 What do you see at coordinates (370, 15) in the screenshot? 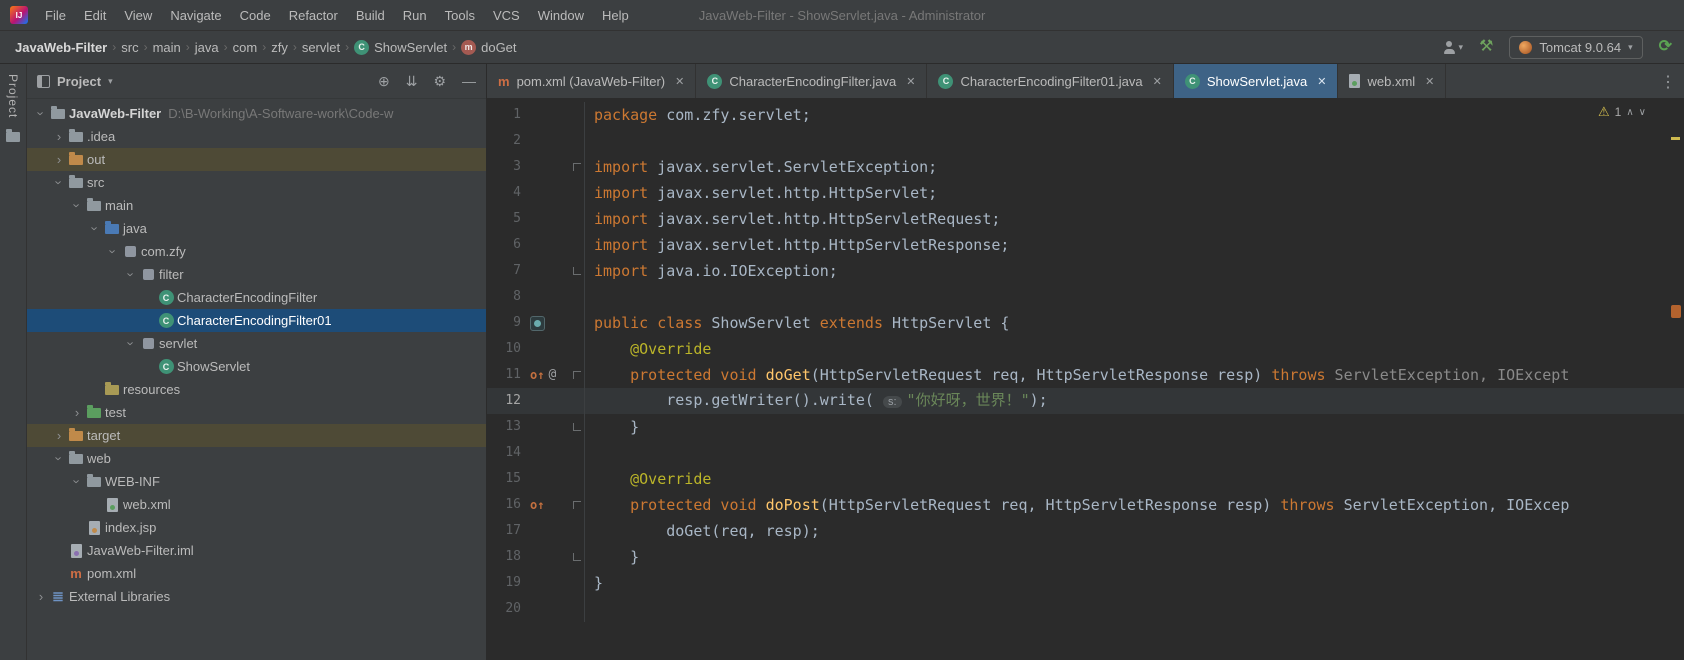
I see `menu-item-build: Build` at bounding box center [370, 15].